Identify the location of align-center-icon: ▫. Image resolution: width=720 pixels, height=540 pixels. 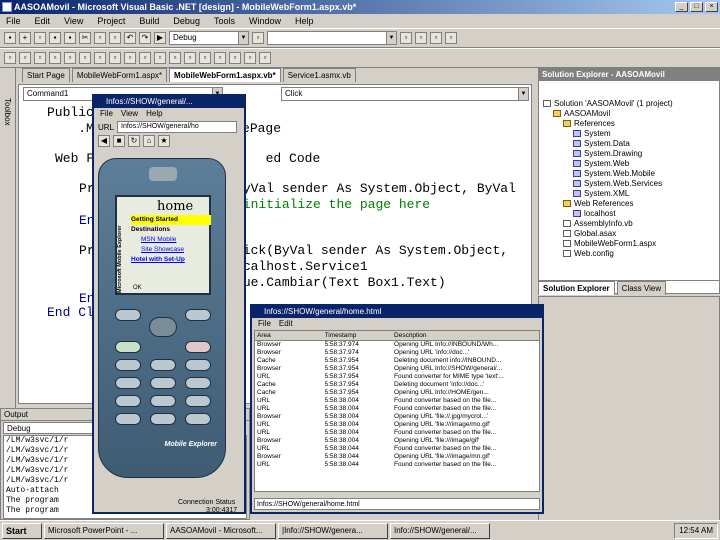
(25, 58).